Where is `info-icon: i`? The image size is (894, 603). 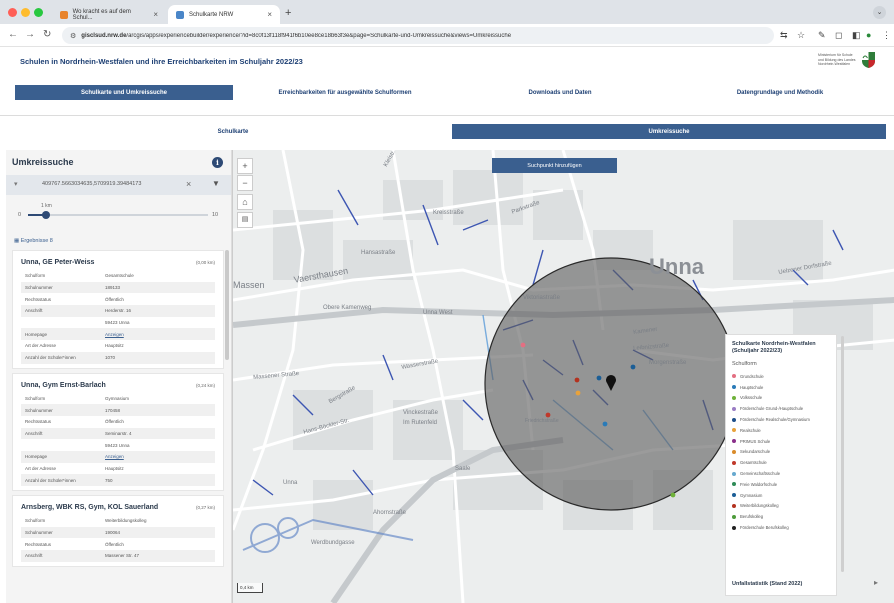
info-icon: i is located at coordinates (217, 162).